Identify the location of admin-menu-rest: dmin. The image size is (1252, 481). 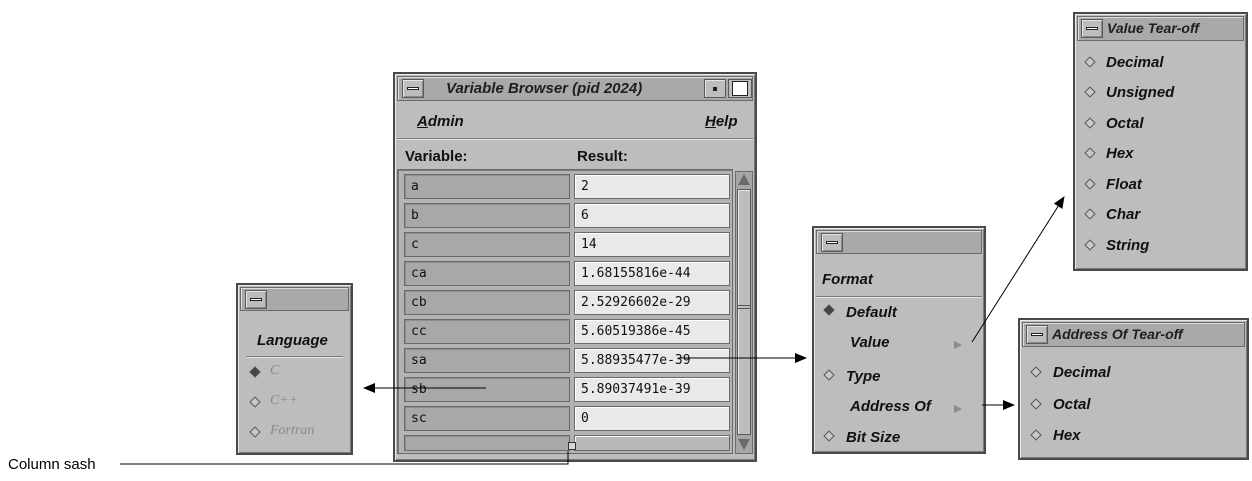
(445, 121).